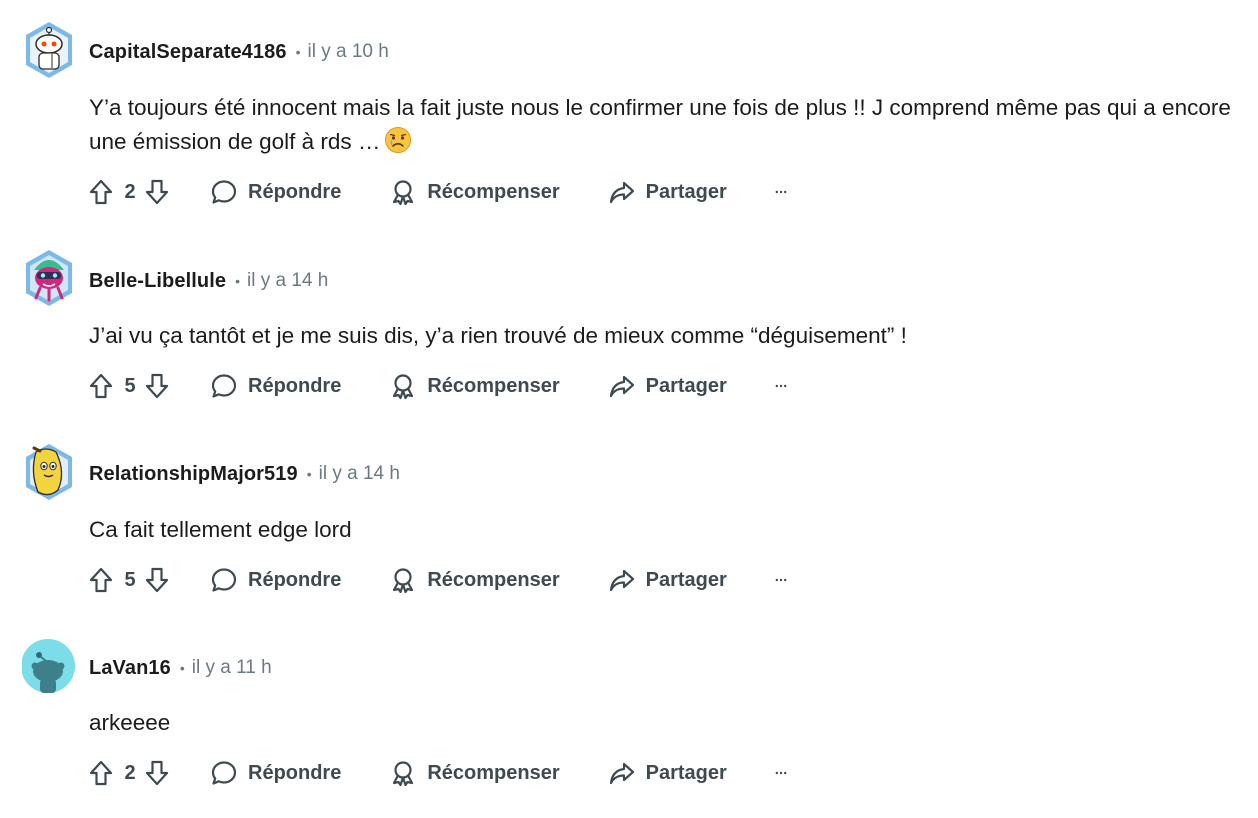 The width and height of the screenshot is (1258, 818). What do you see at coordinates (664, 530) in the screenshot?
I see `comment-body: Ca fait tellement edge lord` at bounding box center [664, 530].